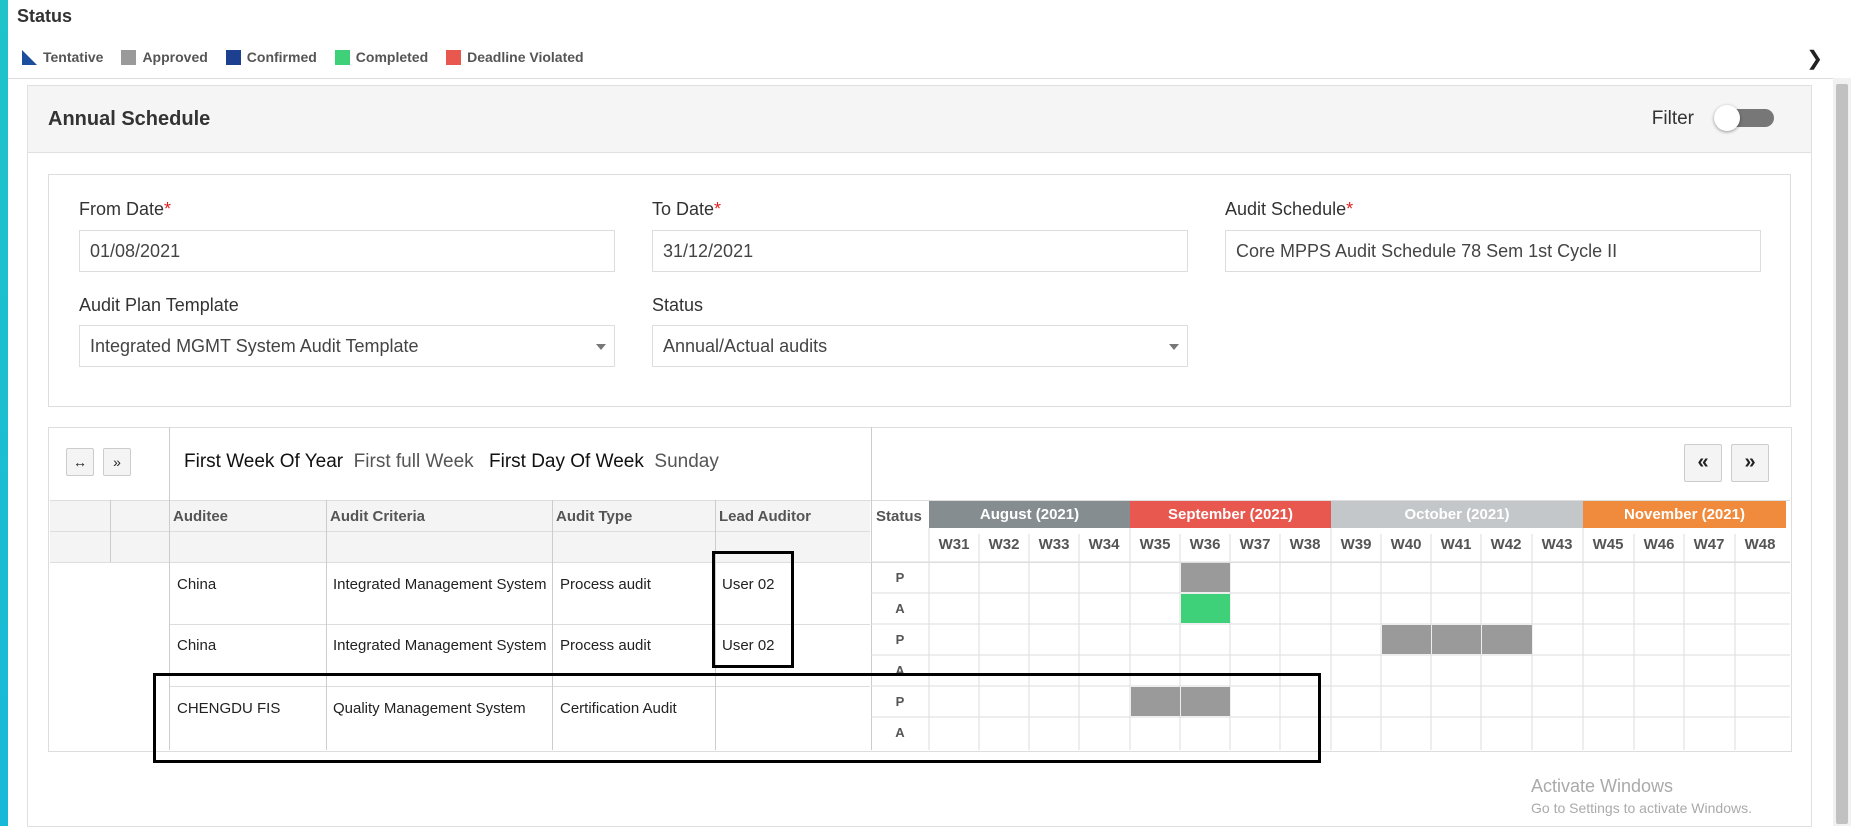  What do you see at coordinates (900, 577) in the screenshot?
I see `row-1-planned-label: P` at bounding box center [900, 577].